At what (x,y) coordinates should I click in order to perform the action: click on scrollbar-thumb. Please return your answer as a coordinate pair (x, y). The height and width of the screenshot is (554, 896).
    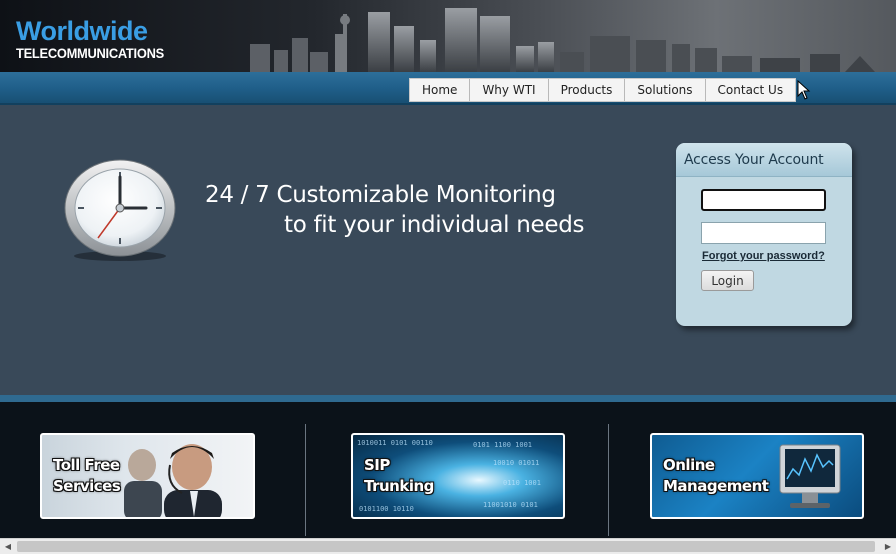
    Looking at the image, I should click on (446, 546).